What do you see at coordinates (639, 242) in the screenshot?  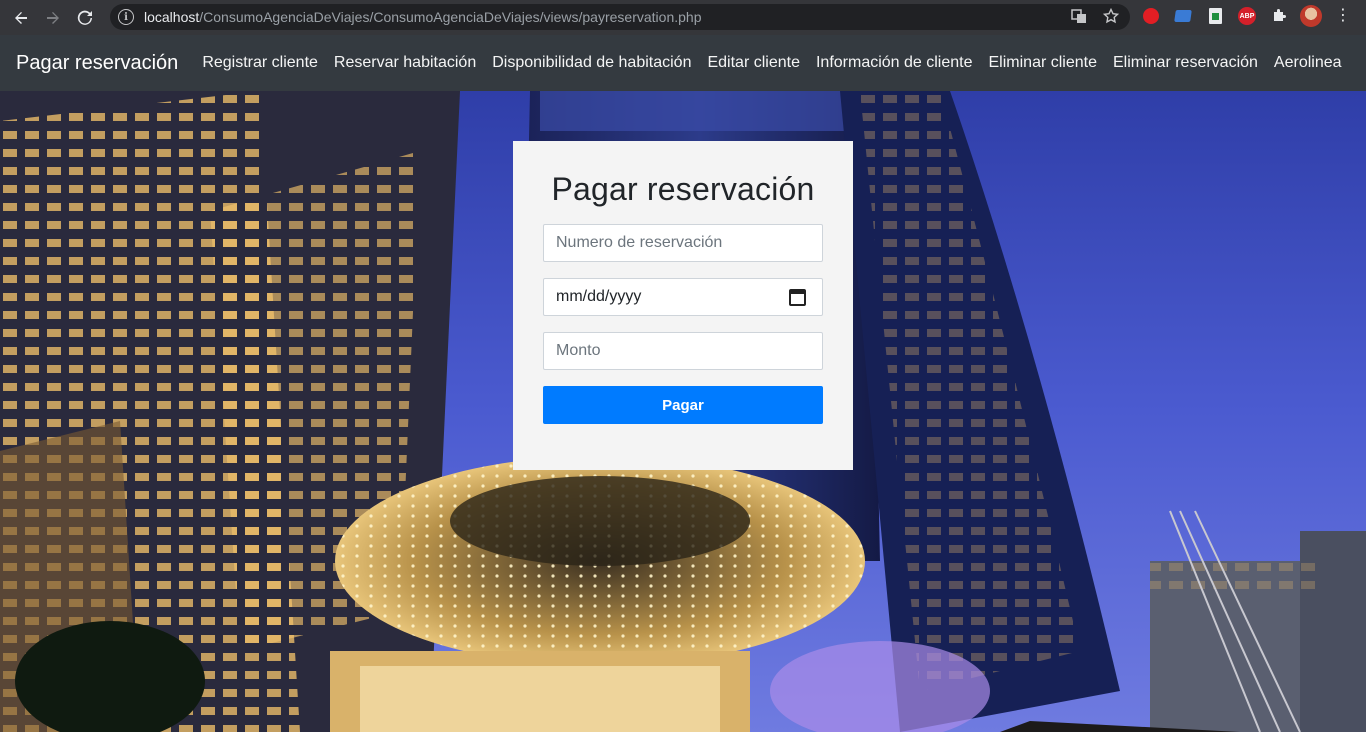 I see `reservation-number-placeholder: Numero de reservación` at bounding box center [639, 242].